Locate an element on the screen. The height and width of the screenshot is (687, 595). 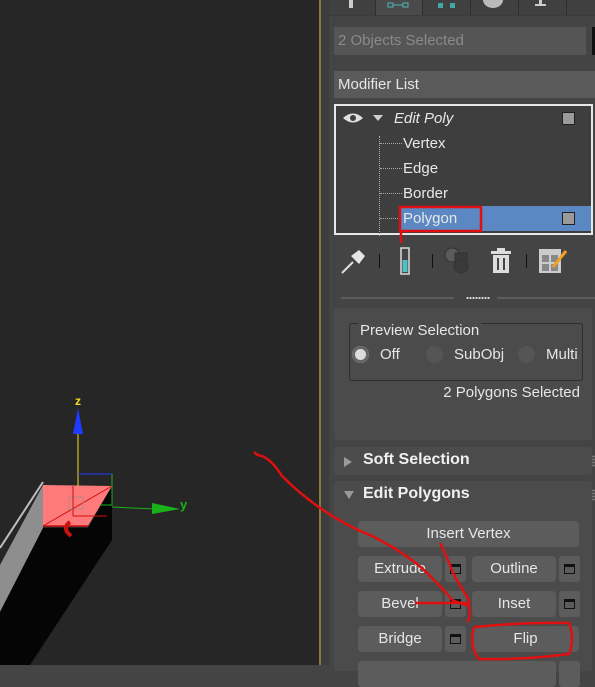
tab-utilities is located at coordinates (581, 7).